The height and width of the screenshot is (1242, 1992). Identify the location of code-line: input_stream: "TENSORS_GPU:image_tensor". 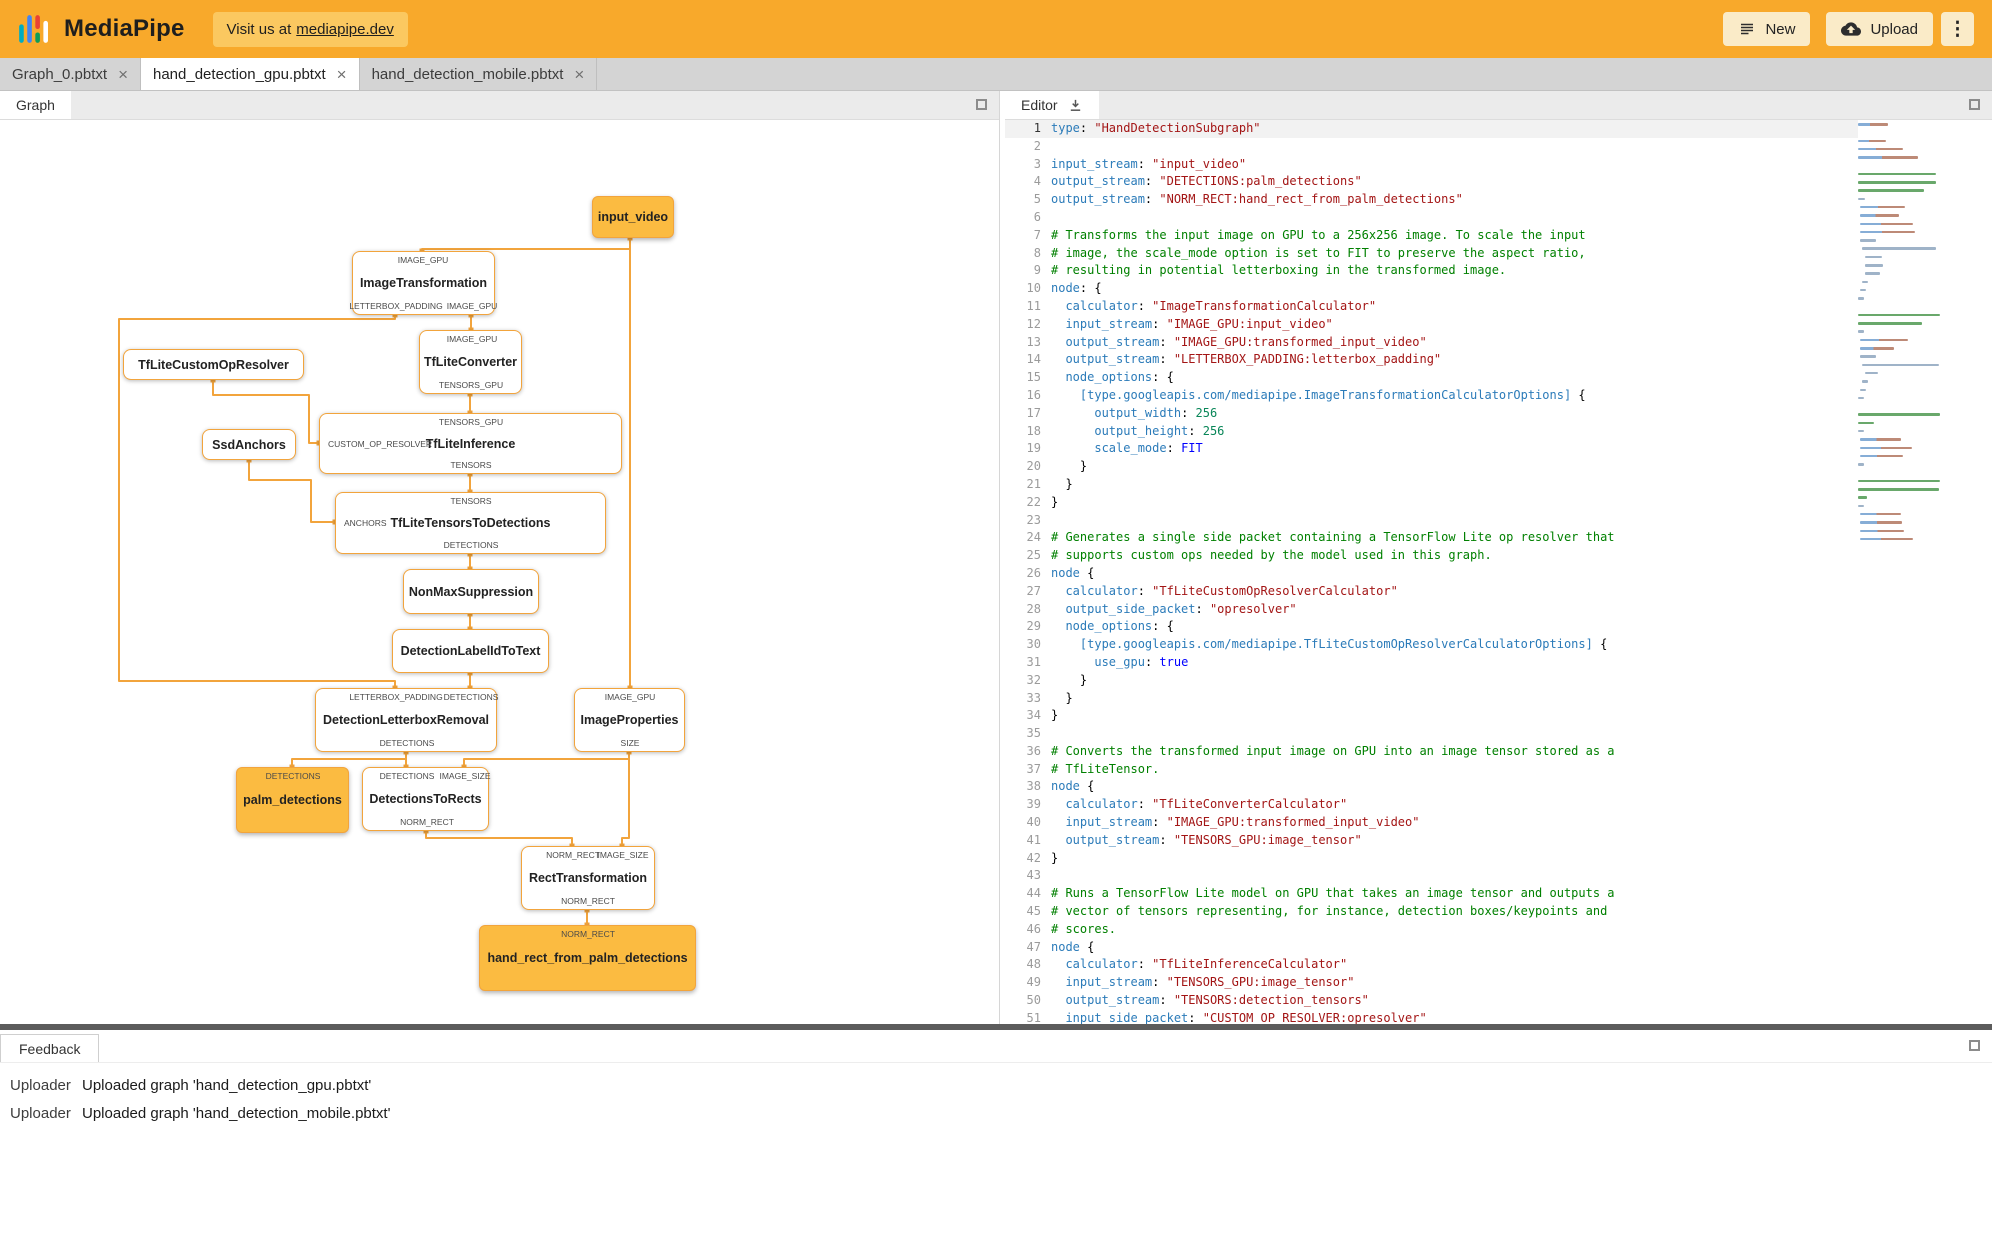
(1210, 982).